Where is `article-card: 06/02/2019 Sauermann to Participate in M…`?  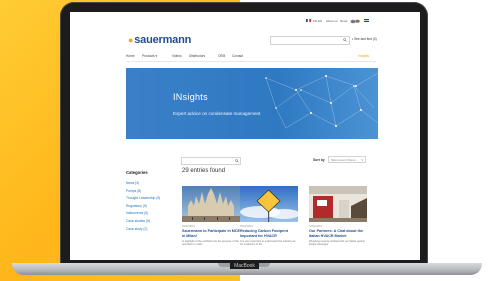
article-card: 06/02/2019 Sauermann to Participate in M… is located at coordinates (211, 222).